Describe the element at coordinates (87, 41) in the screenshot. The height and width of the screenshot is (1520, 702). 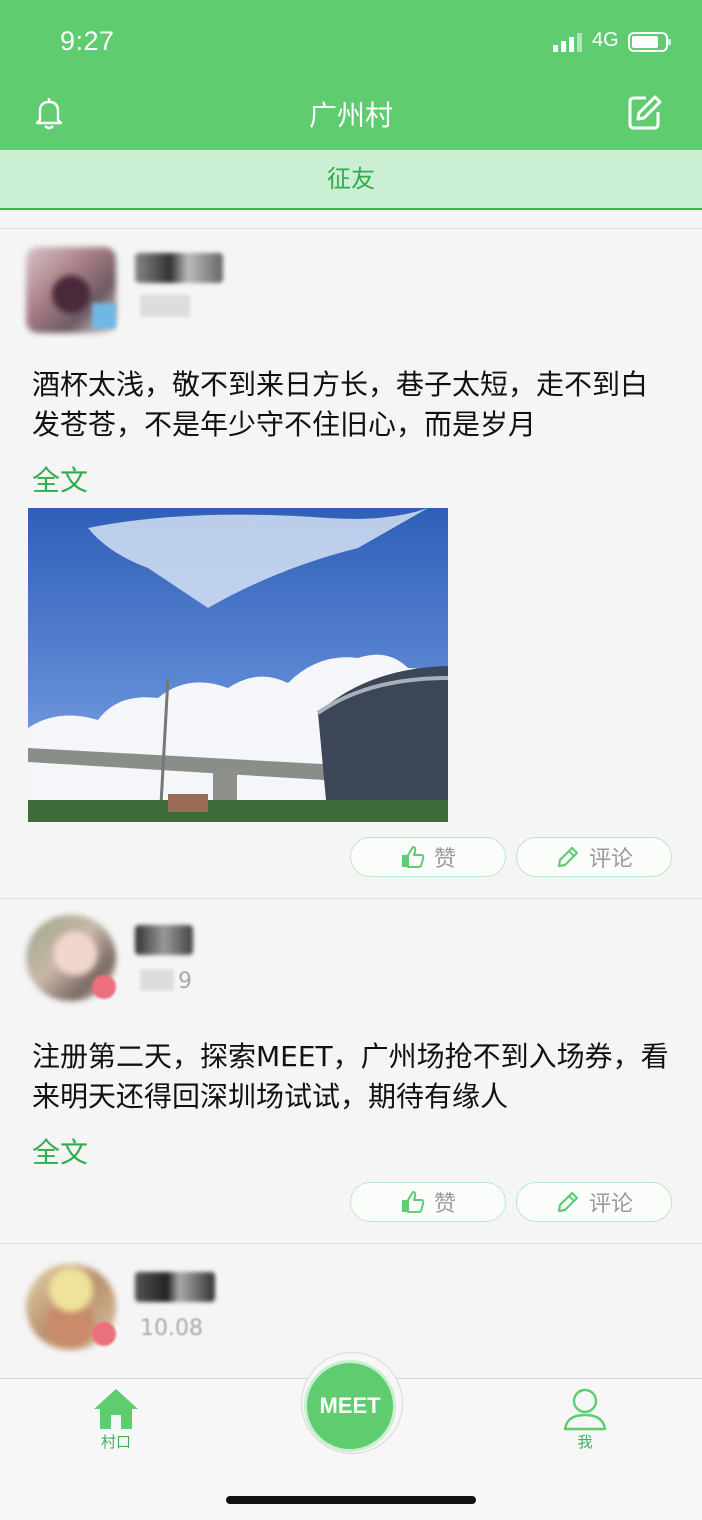
I see `status-time: 9:27` at that location.